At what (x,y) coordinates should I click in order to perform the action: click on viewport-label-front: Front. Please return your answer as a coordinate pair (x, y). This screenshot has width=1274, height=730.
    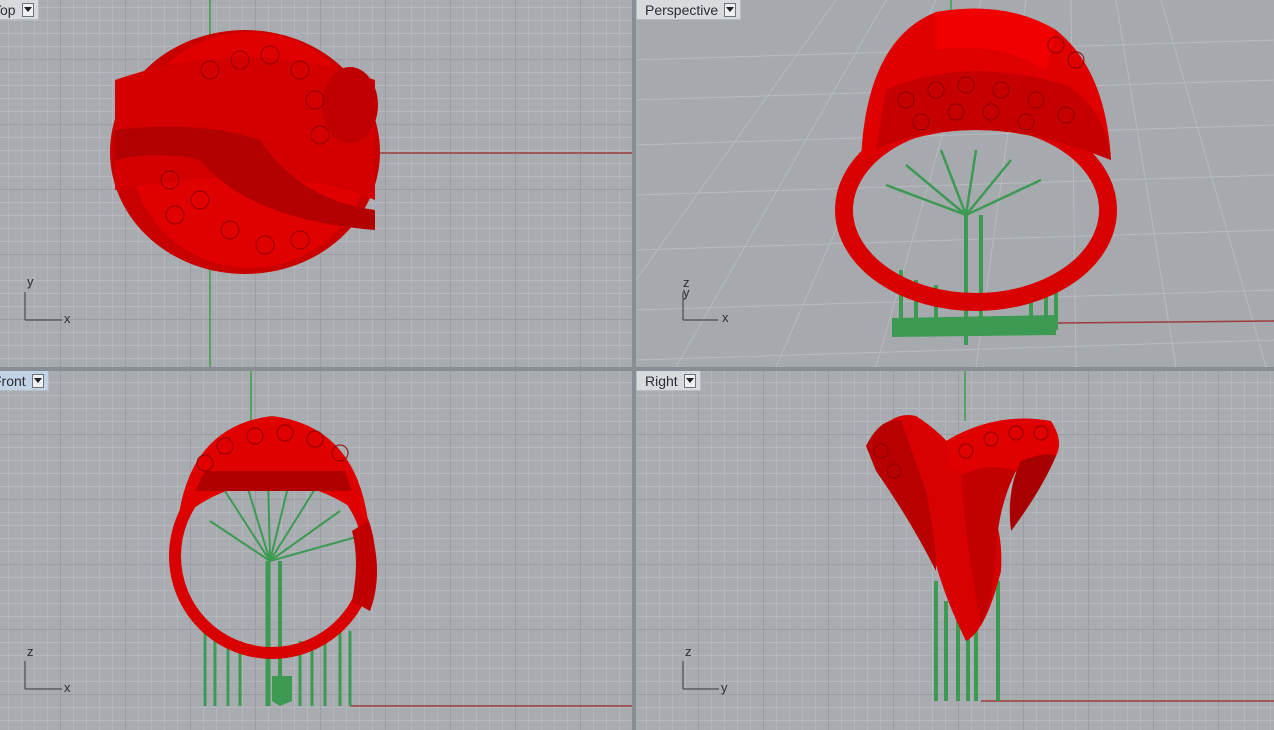
    Looking at the image, I should click on (24, 381).